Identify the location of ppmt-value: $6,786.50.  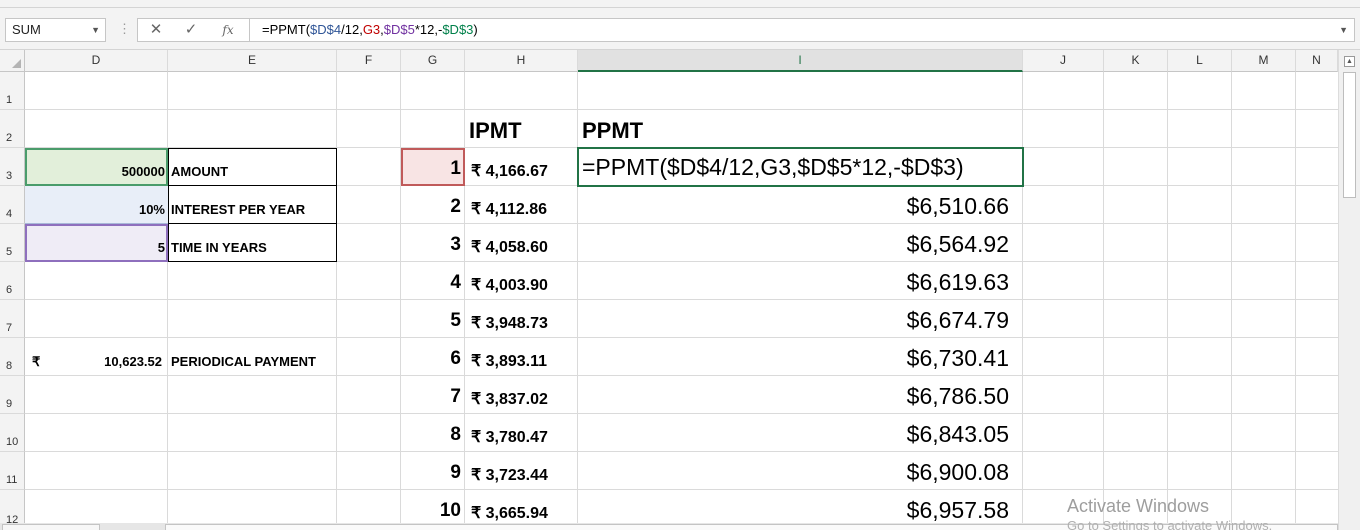
(957, 396).